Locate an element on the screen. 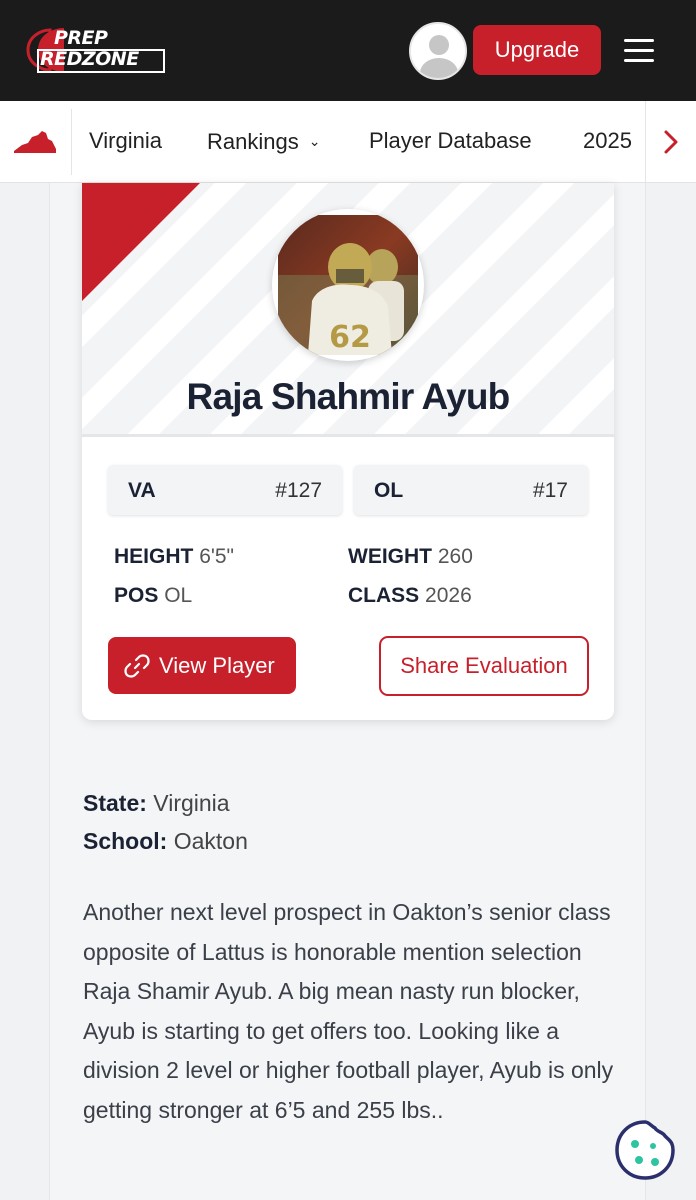 The image size is (696, 1200). subnav-item-rankings-label: Rankings is located at coordinates (253, 141).